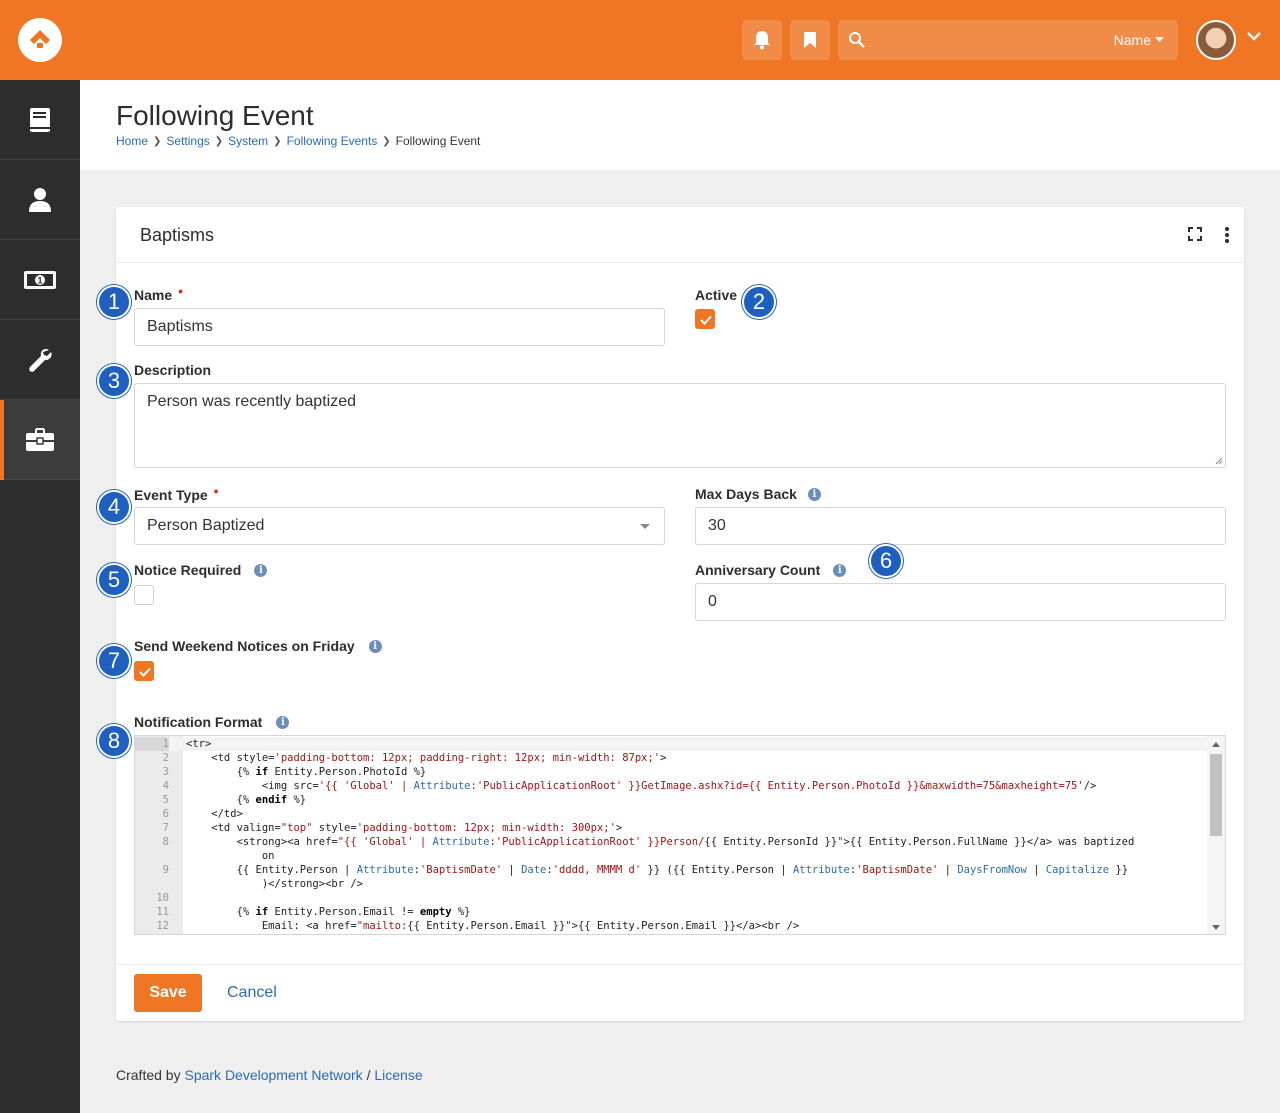  I want to click on code-editor-scrollbar, so click(1216, 835).